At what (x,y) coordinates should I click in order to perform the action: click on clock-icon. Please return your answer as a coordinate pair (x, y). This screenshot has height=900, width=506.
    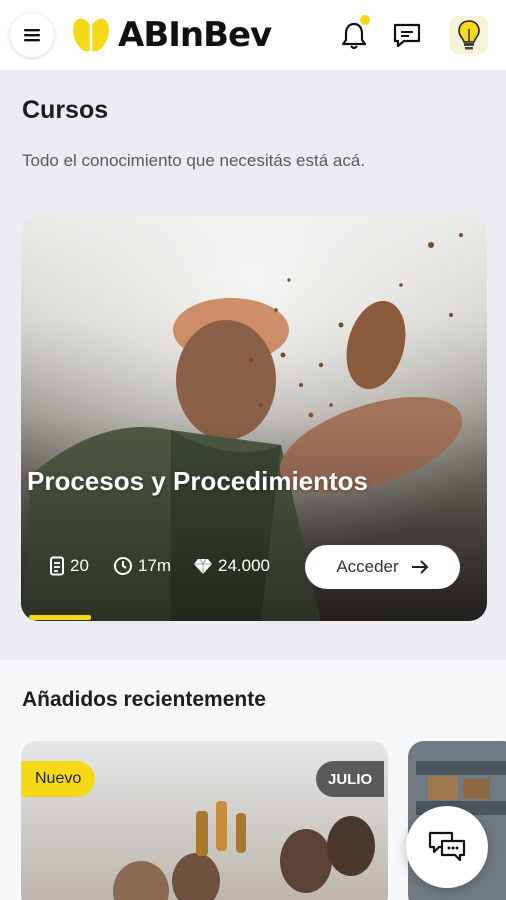
    Looking at the image, I should click on (123, 566).